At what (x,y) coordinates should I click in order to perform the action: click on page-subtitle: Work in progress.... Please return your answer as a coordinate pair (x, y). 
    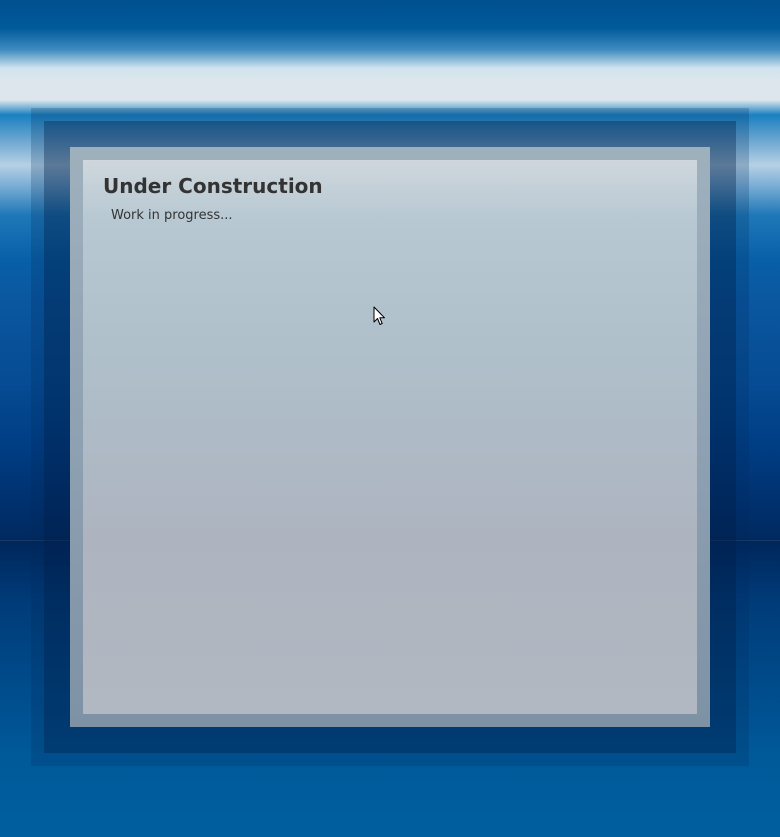
    Looking at the image, I should click on (172, 215).